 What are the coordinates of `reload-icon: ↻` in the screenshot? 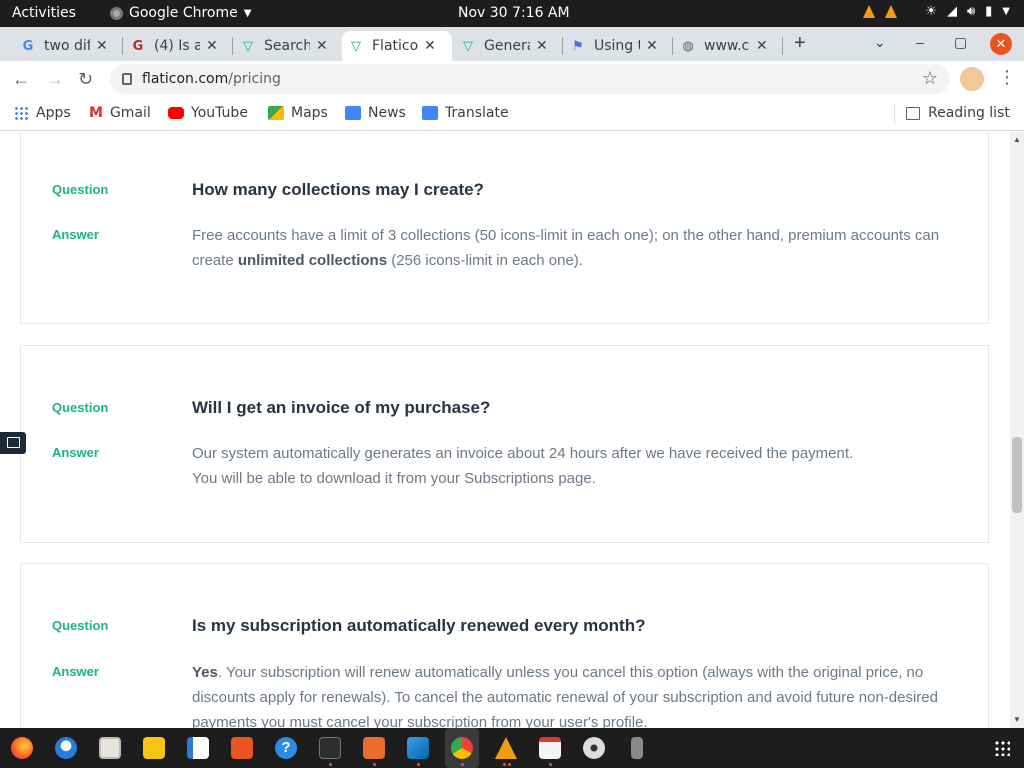 It's located at (85, 79).